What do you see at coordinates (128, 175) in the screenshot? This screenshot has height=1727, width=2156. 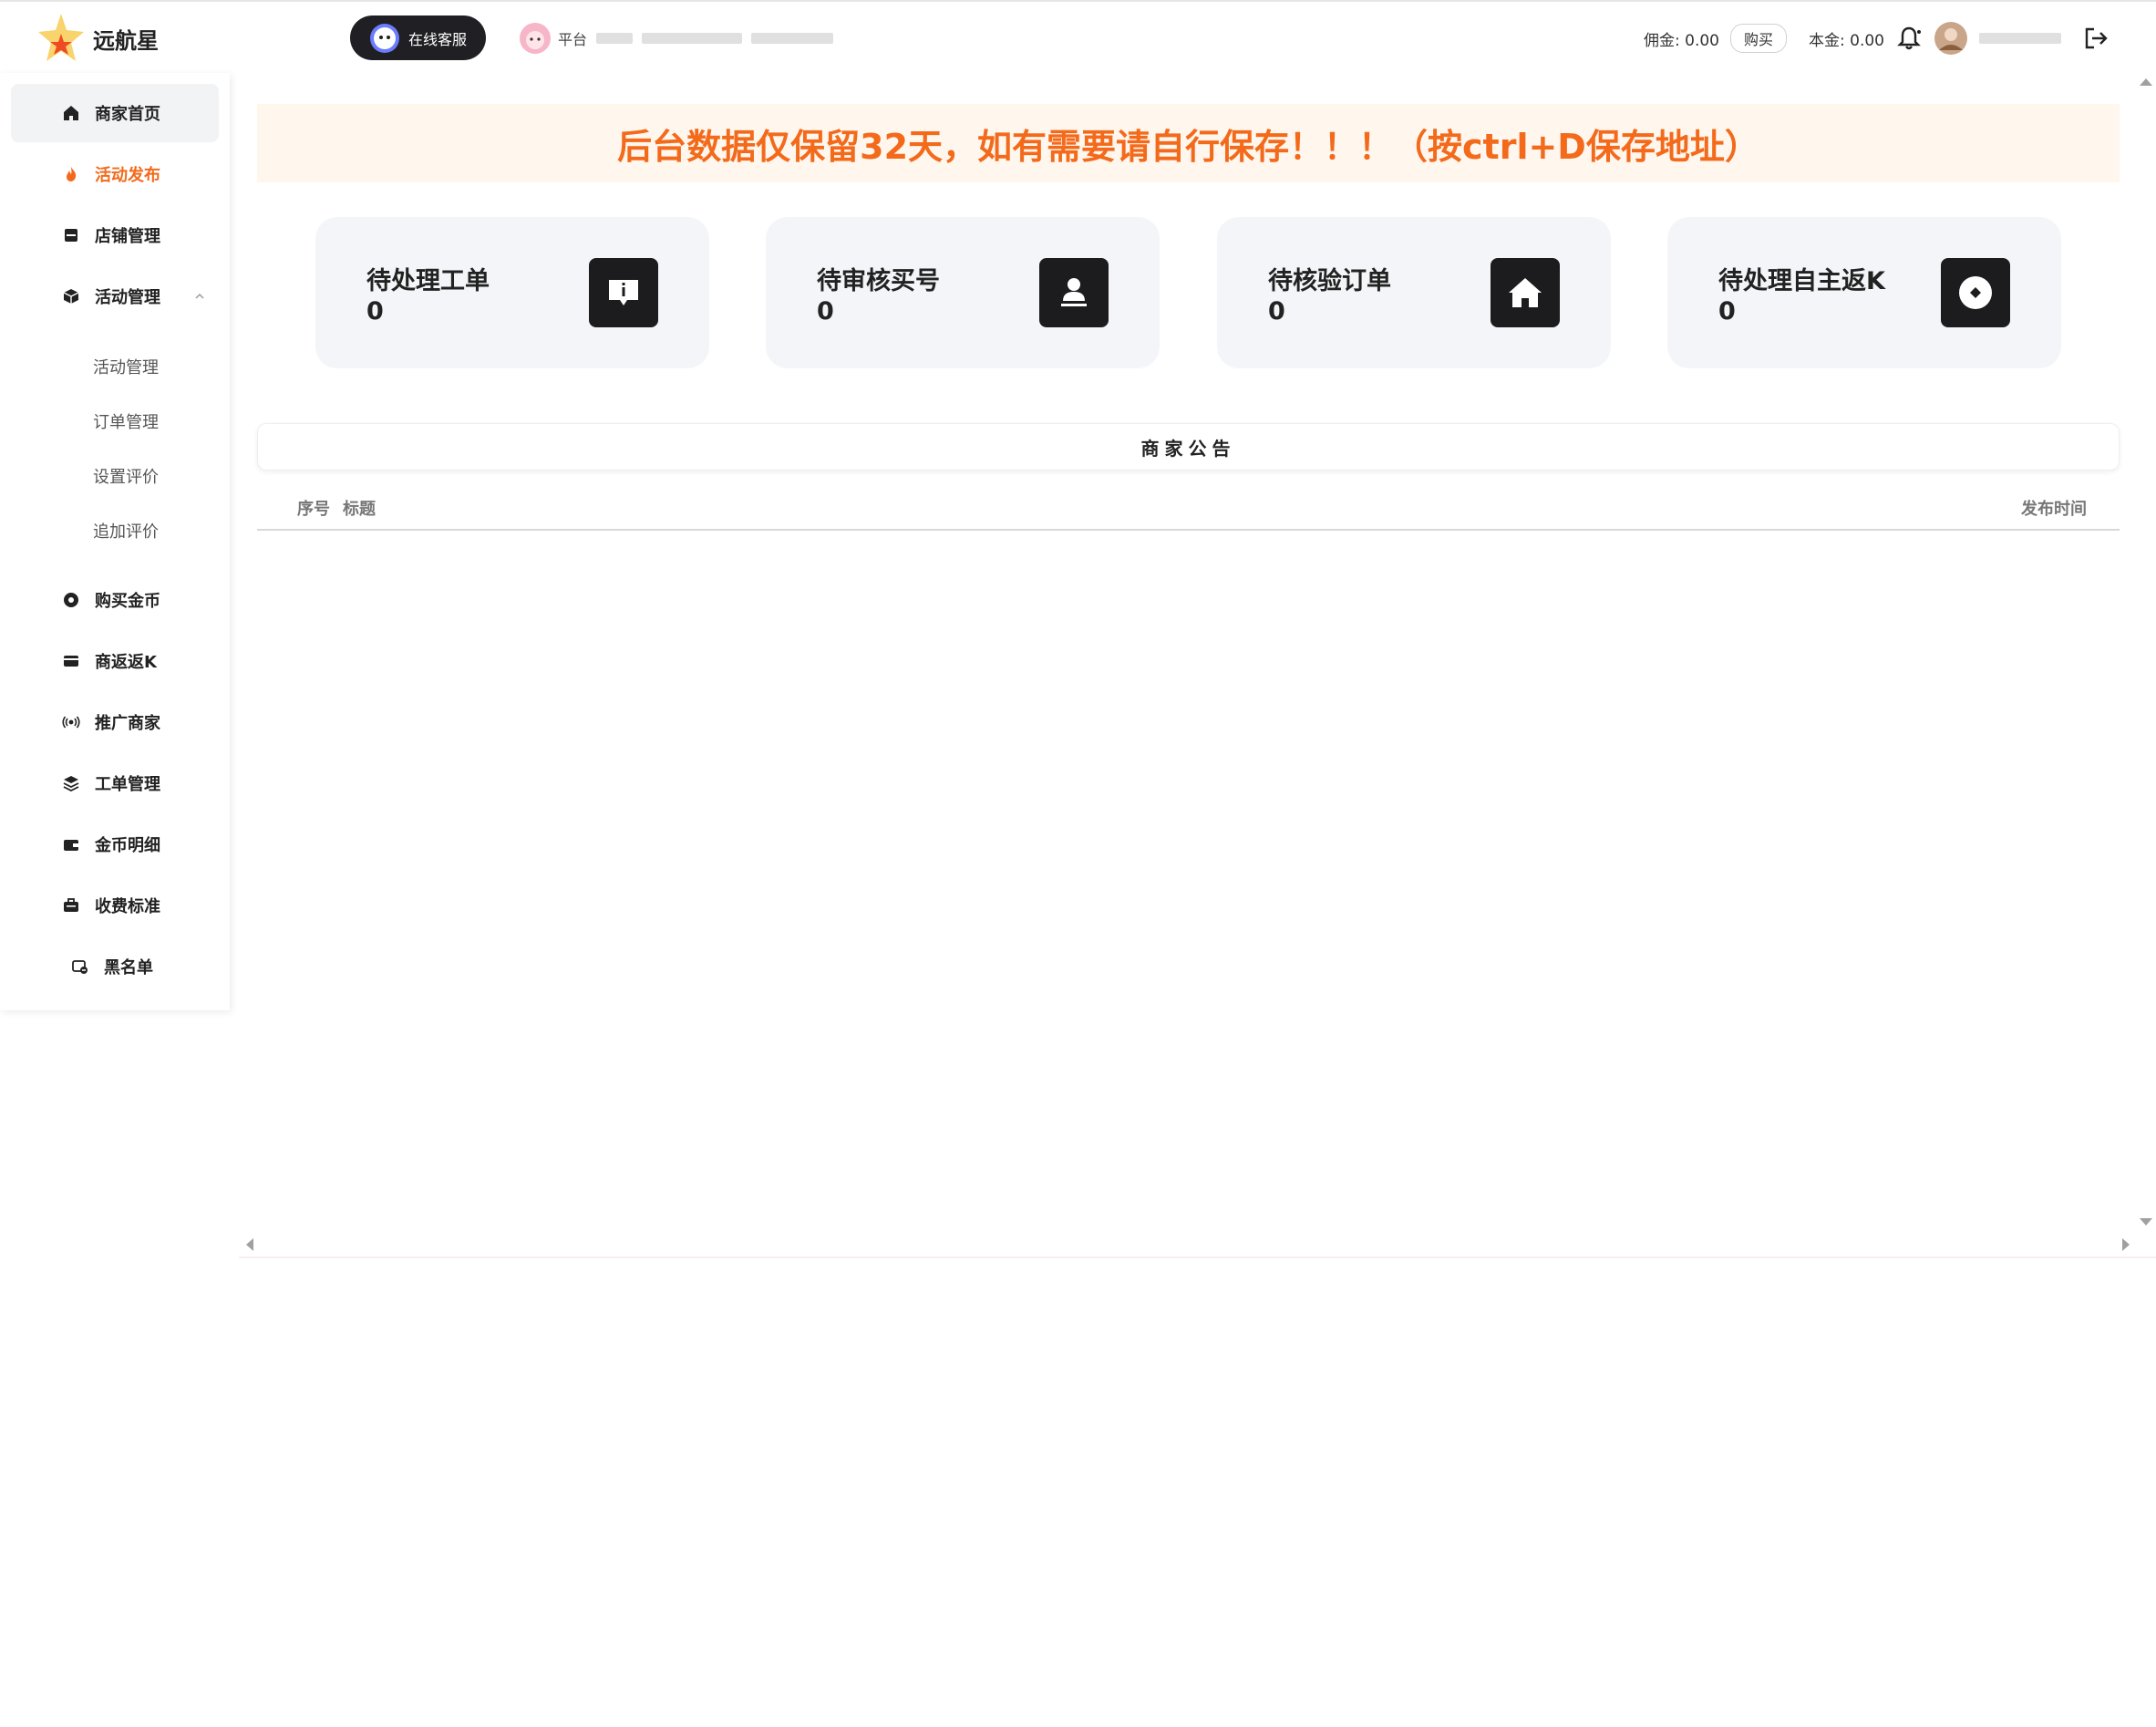 I see `sidebar-item-label: 活动发布` at bounding box center [128, 175].